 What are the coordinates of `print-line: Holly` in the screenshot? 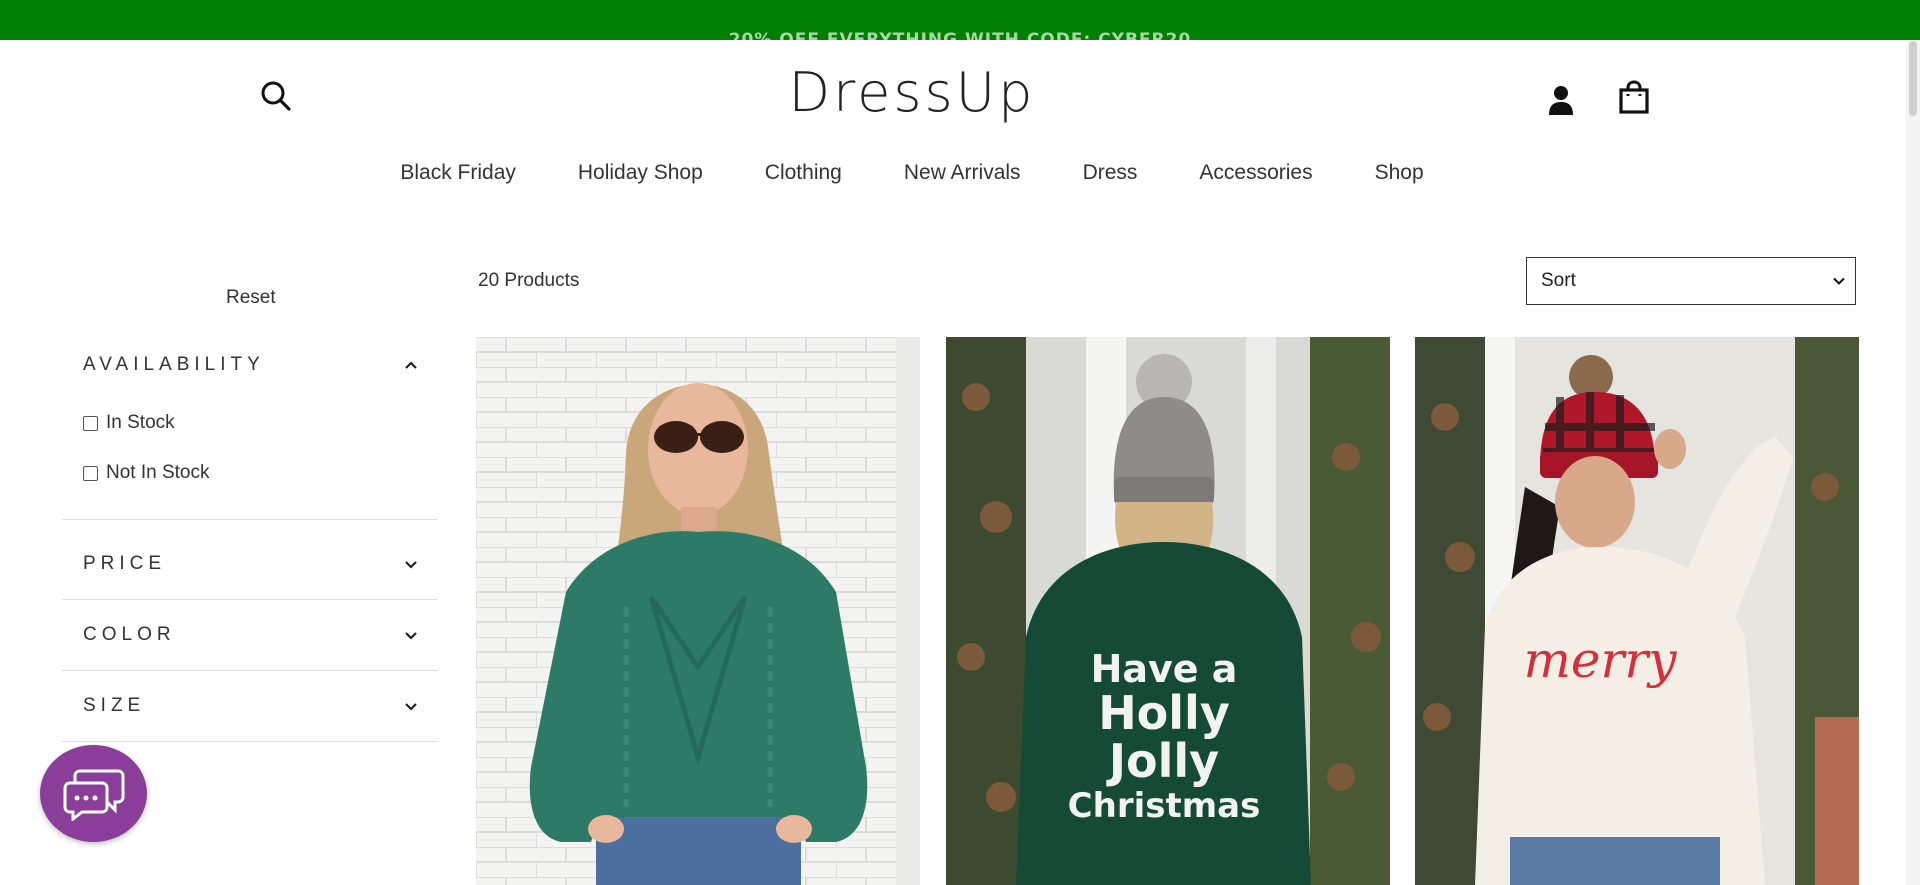 It's located at (1164, 713).